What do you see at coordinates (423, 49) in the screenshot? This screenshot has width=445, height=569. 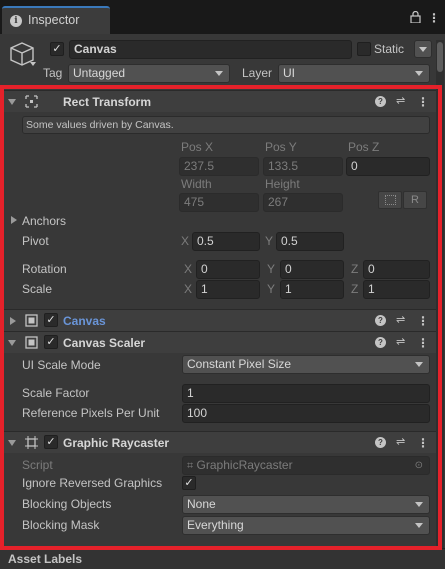 I see `static-dropdown` at bounding box center [423, 49].